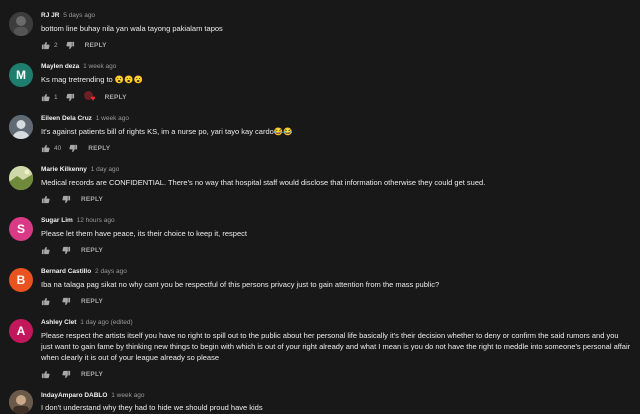  What do you see at coordinates (50, 15) in the screenshot?
I see `author-name: RJ JR` at bounding box center [50, 15].